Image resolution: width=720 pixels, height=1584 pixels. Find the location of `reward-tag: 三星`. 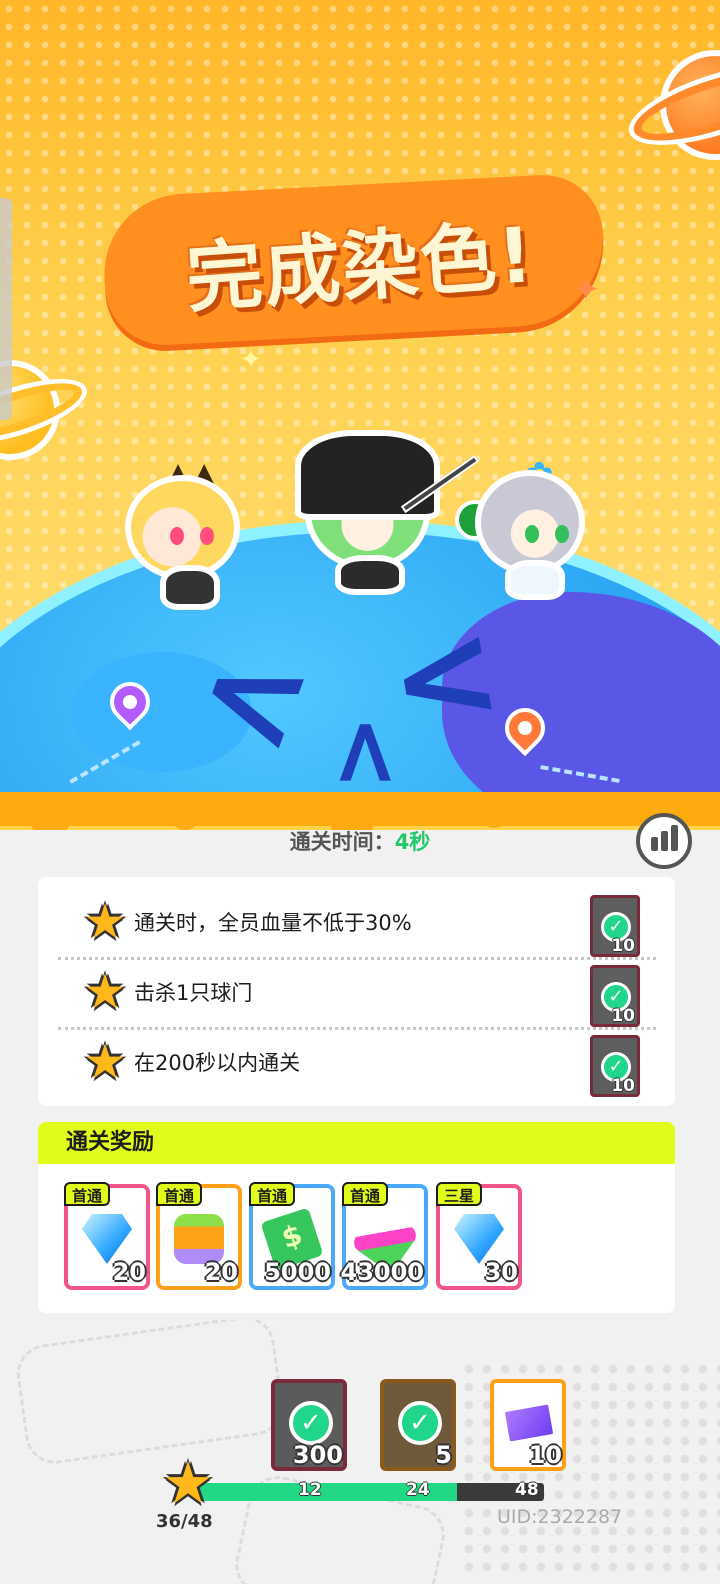

reward-tag: 三星 is located at coordinates (459, 1194).